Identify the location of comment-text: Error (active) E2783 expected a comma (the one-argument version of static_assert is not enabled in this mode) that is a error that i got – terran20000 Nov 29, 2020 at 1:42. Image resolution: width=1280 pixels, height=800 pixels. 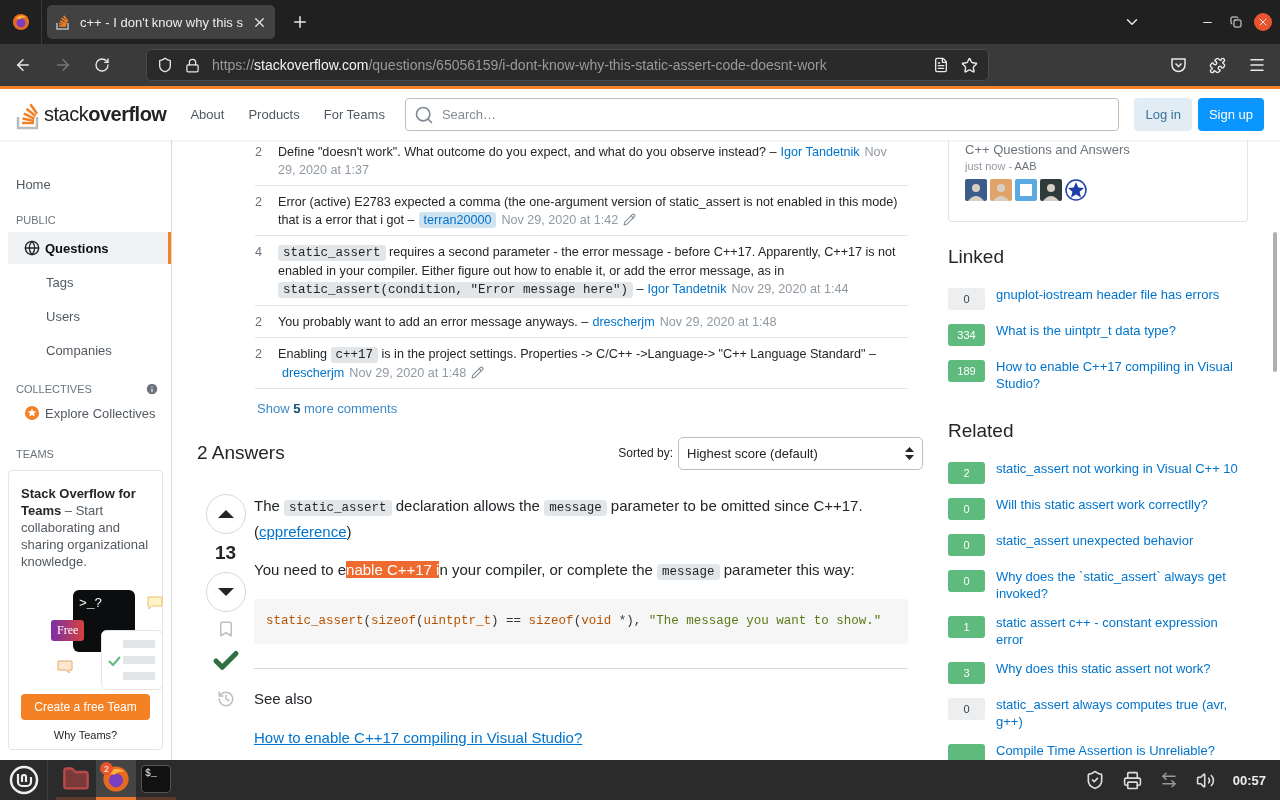
(588, 211).